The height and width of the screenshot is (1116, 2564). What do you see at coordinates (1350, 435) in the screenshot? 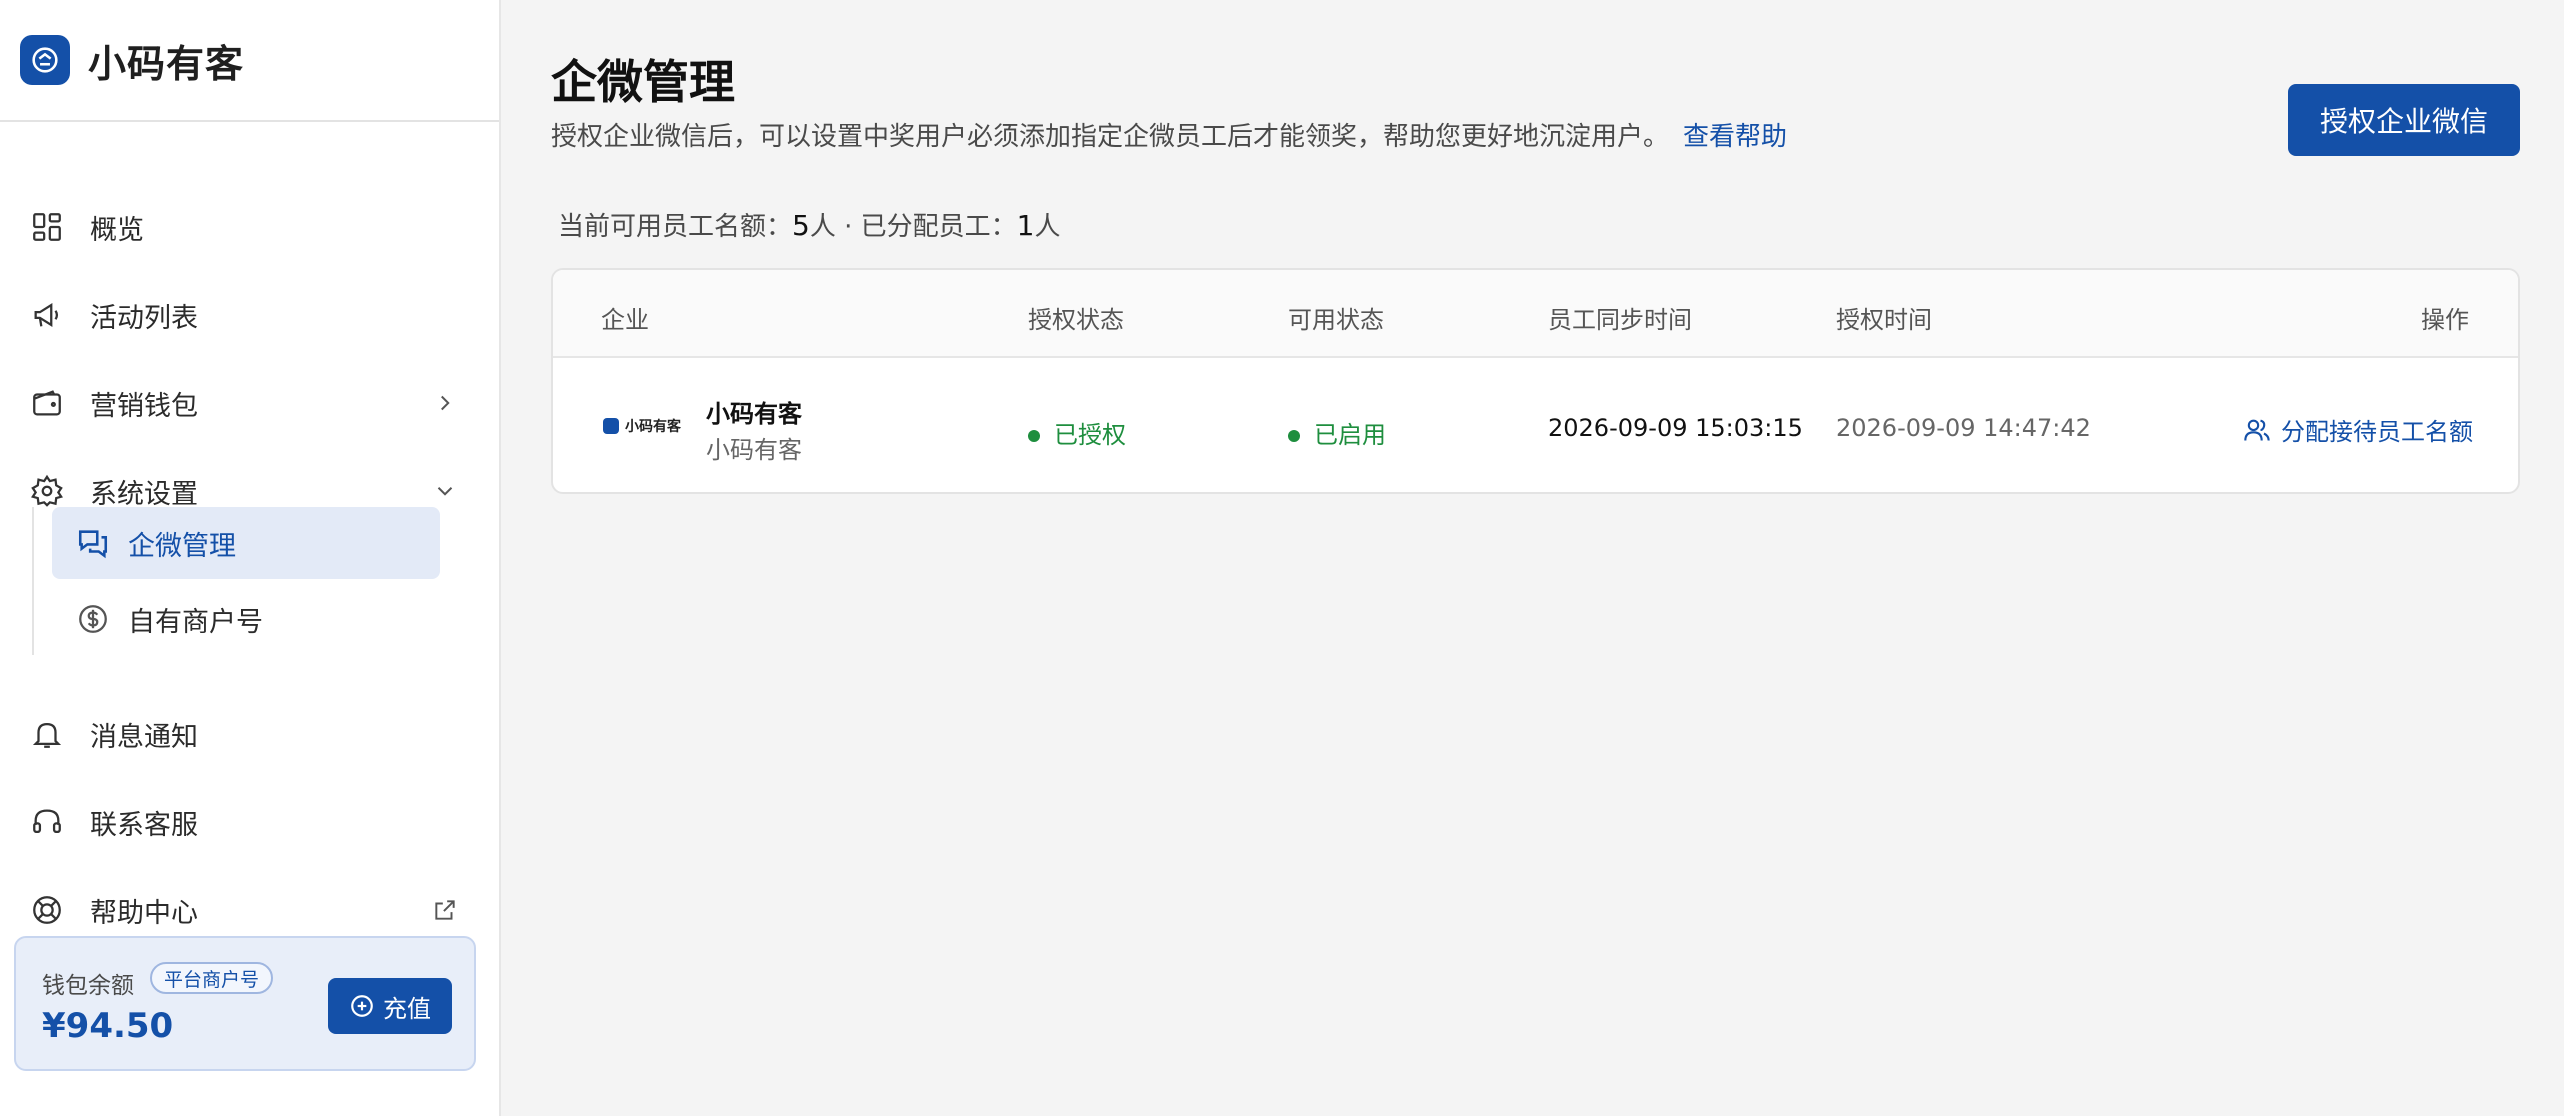
I see `available-status-text: 已启用` at bounding box center [1350, 435].